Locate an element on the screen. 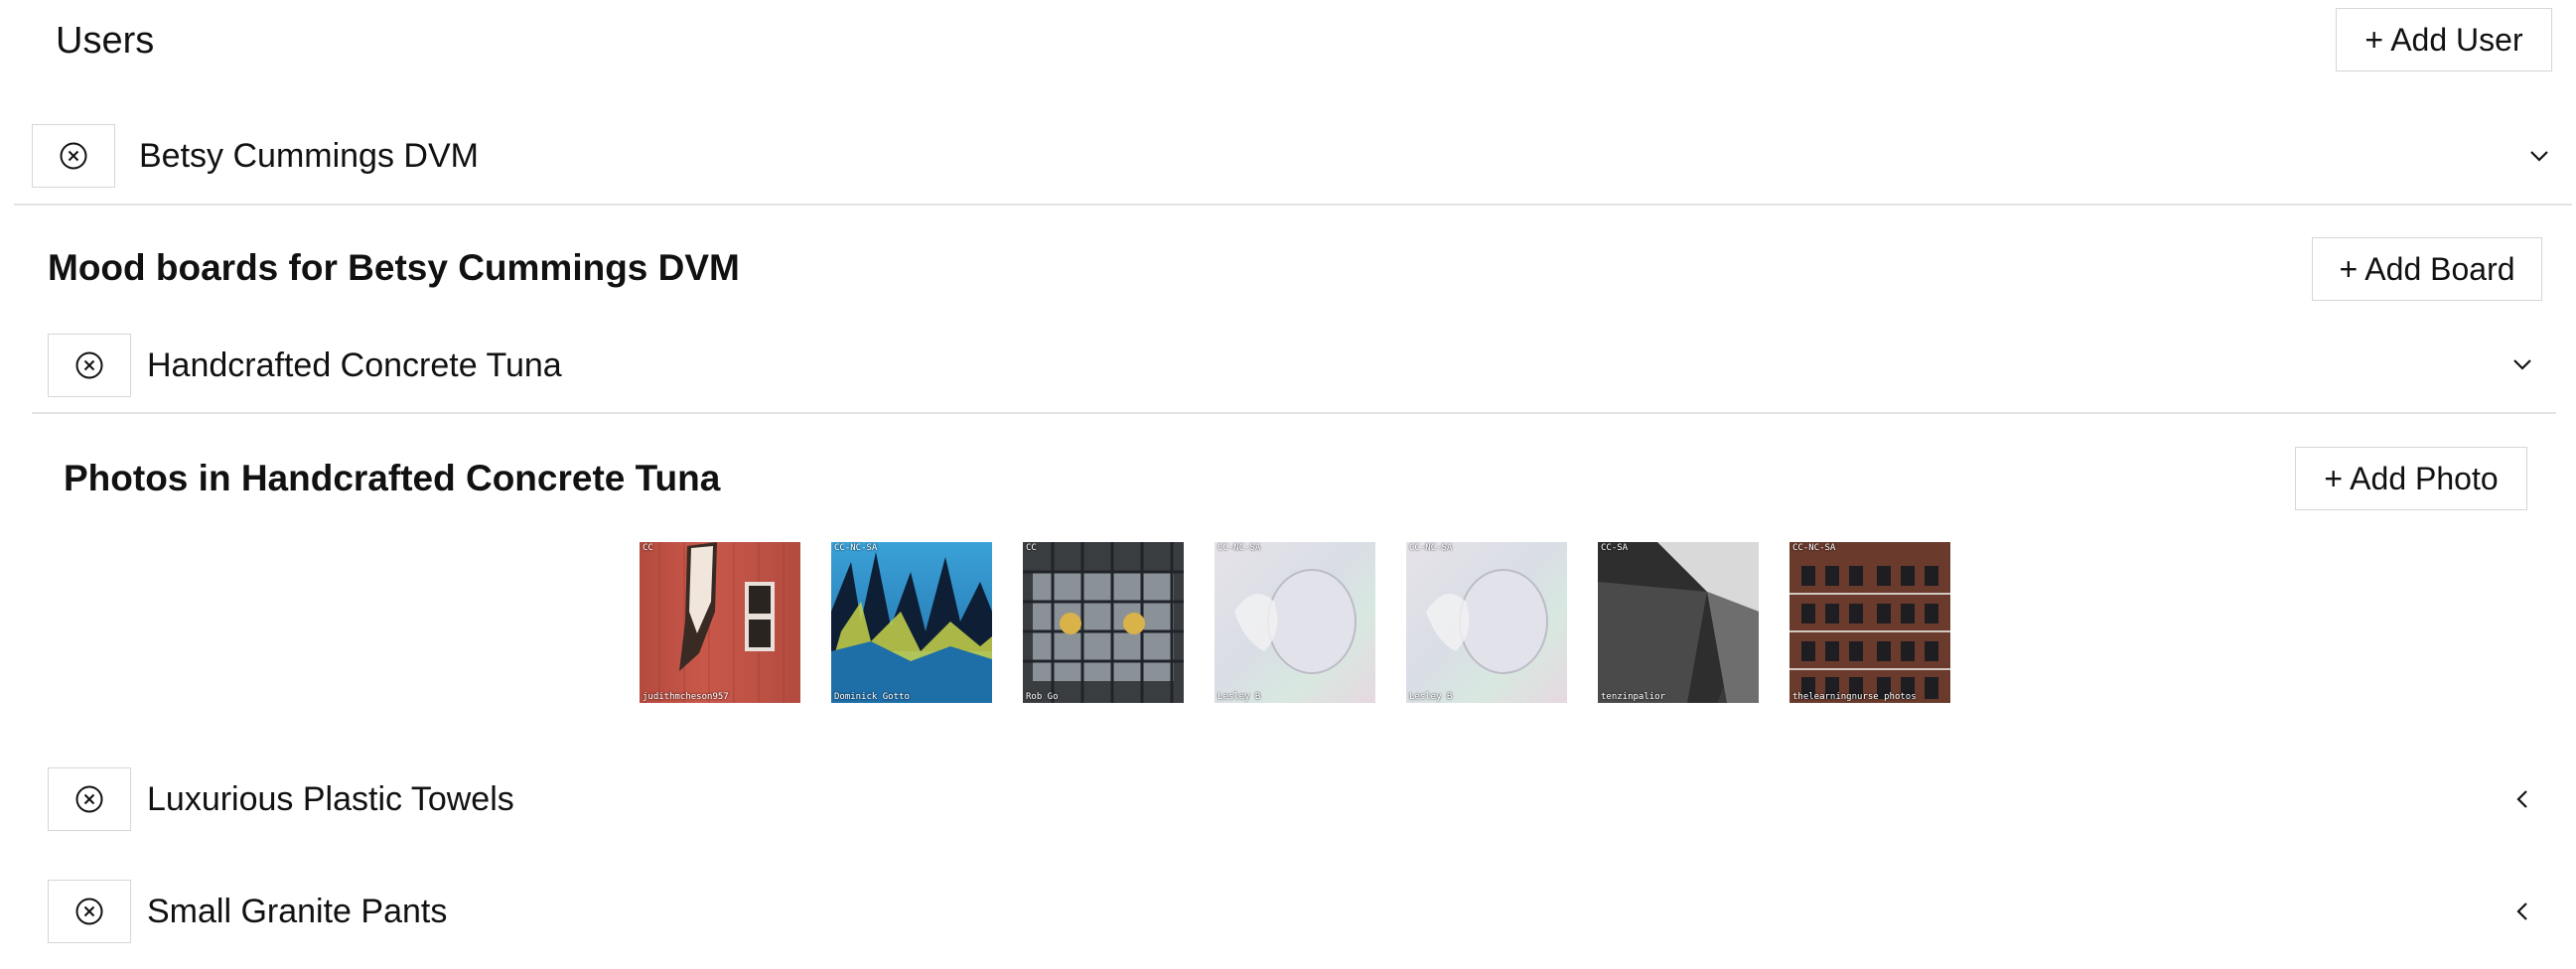 The image size is (2576, 969). photo-thumbnail: CC Rob Go is located at coordinates (1103, 622).